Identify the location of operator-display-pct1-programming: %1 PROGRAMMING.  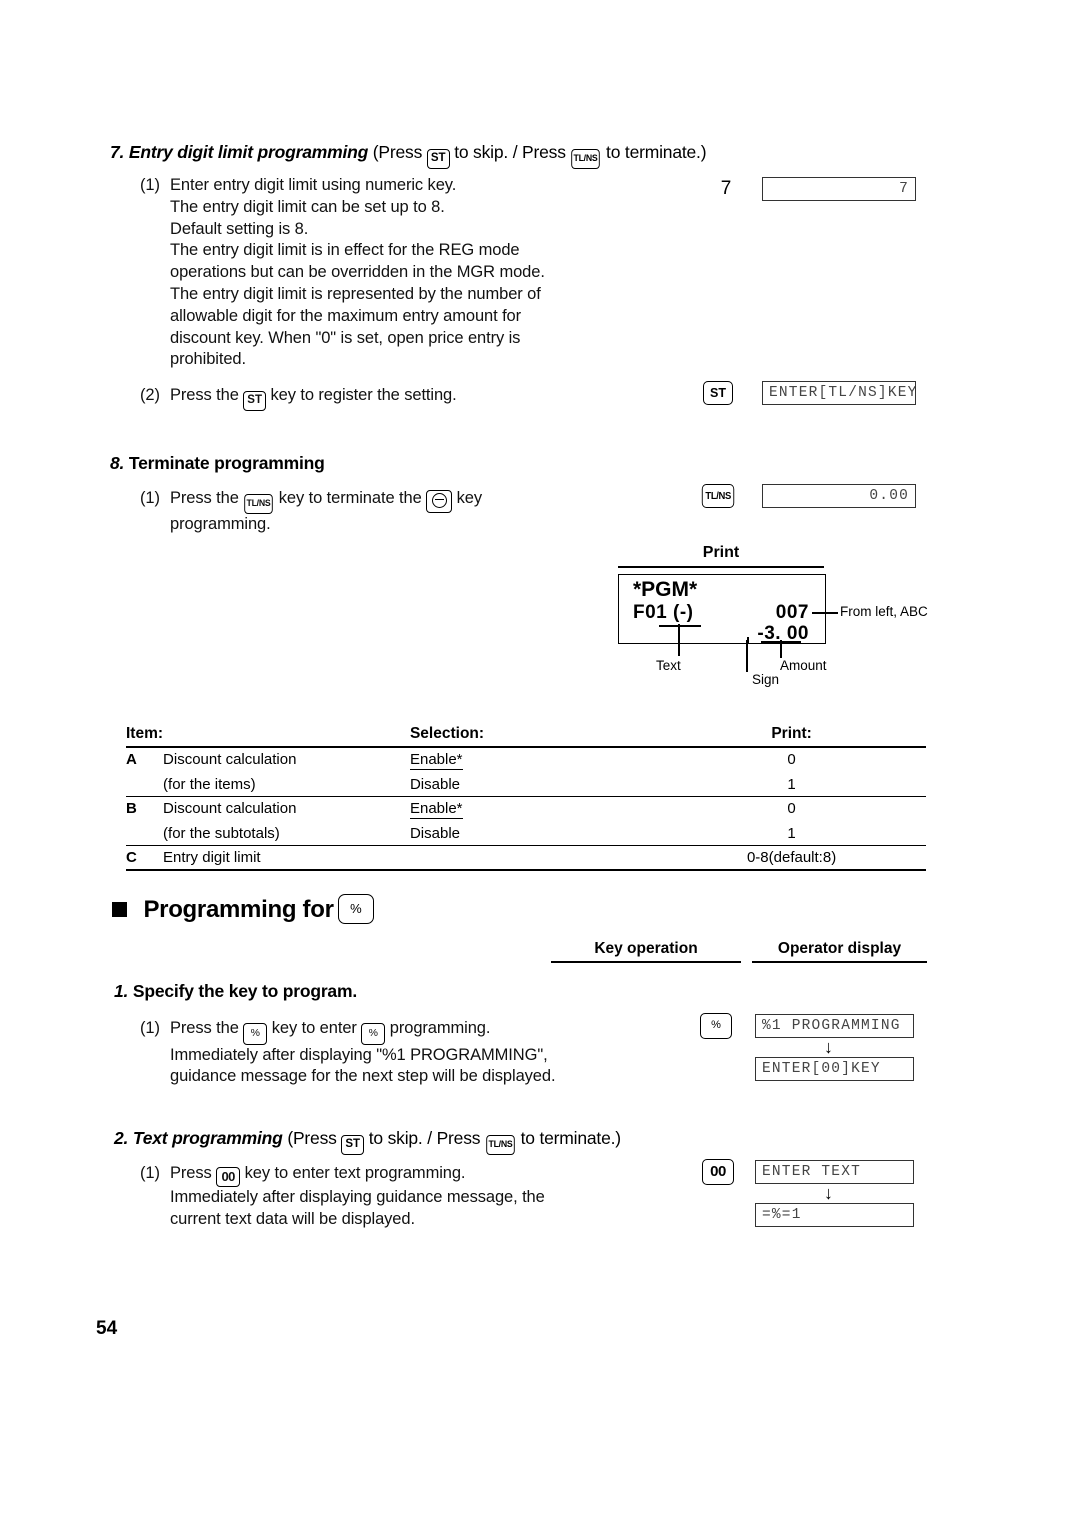
(834, 1026).